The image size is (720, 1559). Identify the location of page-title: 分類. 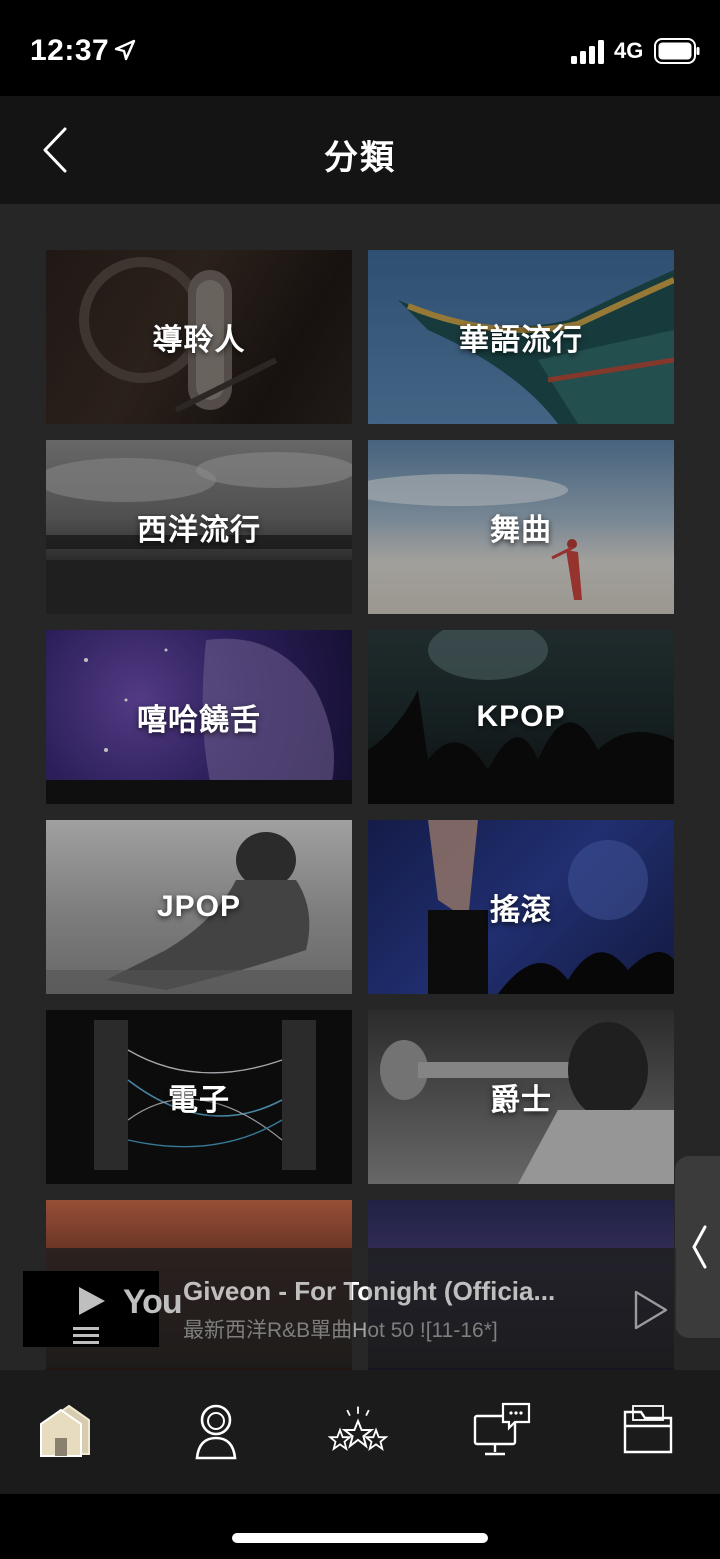
(360, 158).